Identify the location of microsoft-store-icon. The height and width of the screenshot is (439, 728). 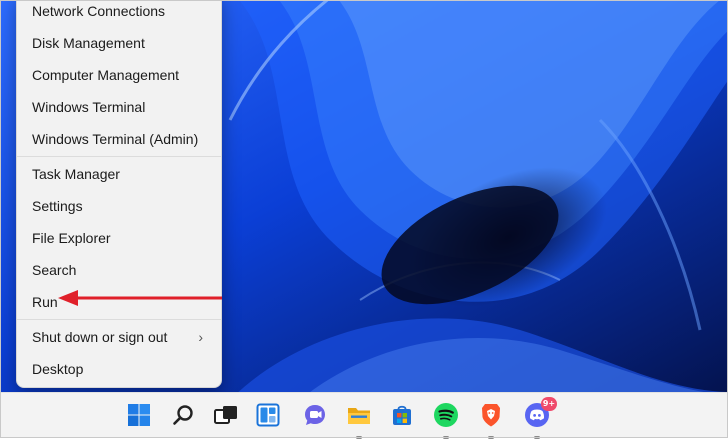
(402, 415).